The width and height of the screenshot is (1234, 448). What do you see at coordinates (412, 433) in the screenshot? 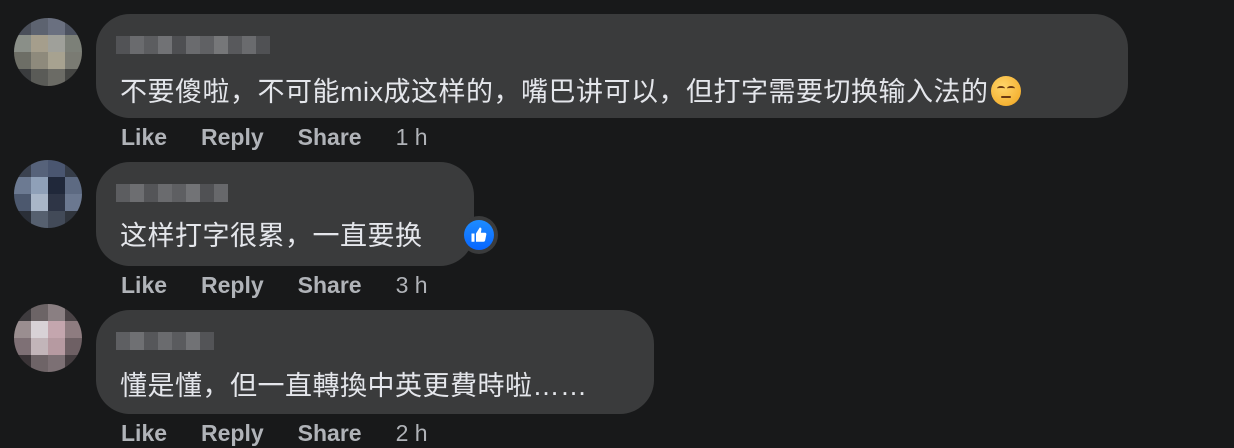
I see `timestamp: 2 h` at bounding box center [412, 433].